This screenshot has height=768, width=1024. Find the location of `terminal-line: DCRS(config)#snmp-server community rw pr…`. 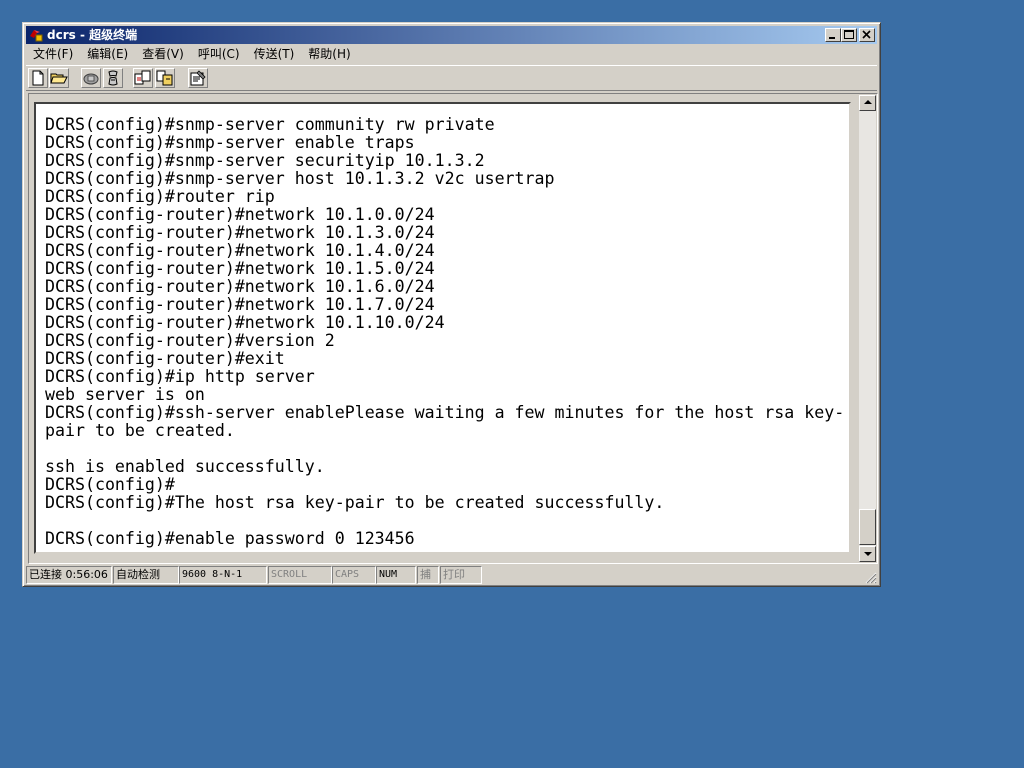

terminal-line: DCRS(config)#snmp-server community rw pr… is located at coordinates (270, 125).